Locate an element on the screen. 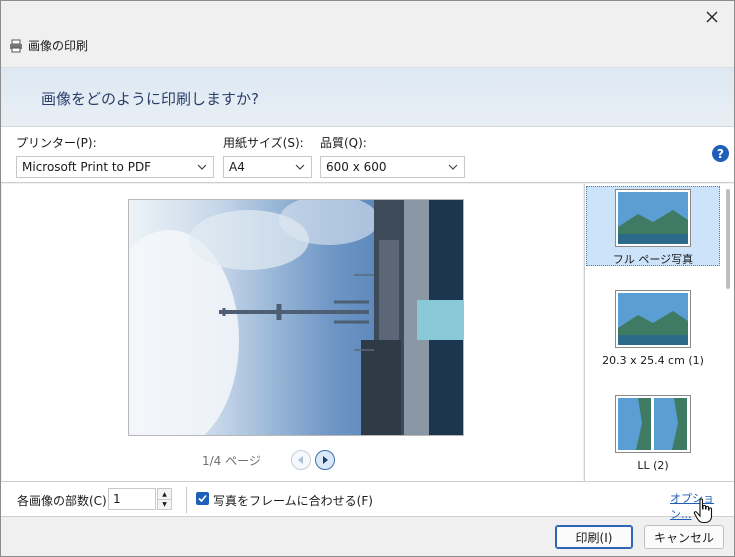  close-button is located at coordinates (712, 17).